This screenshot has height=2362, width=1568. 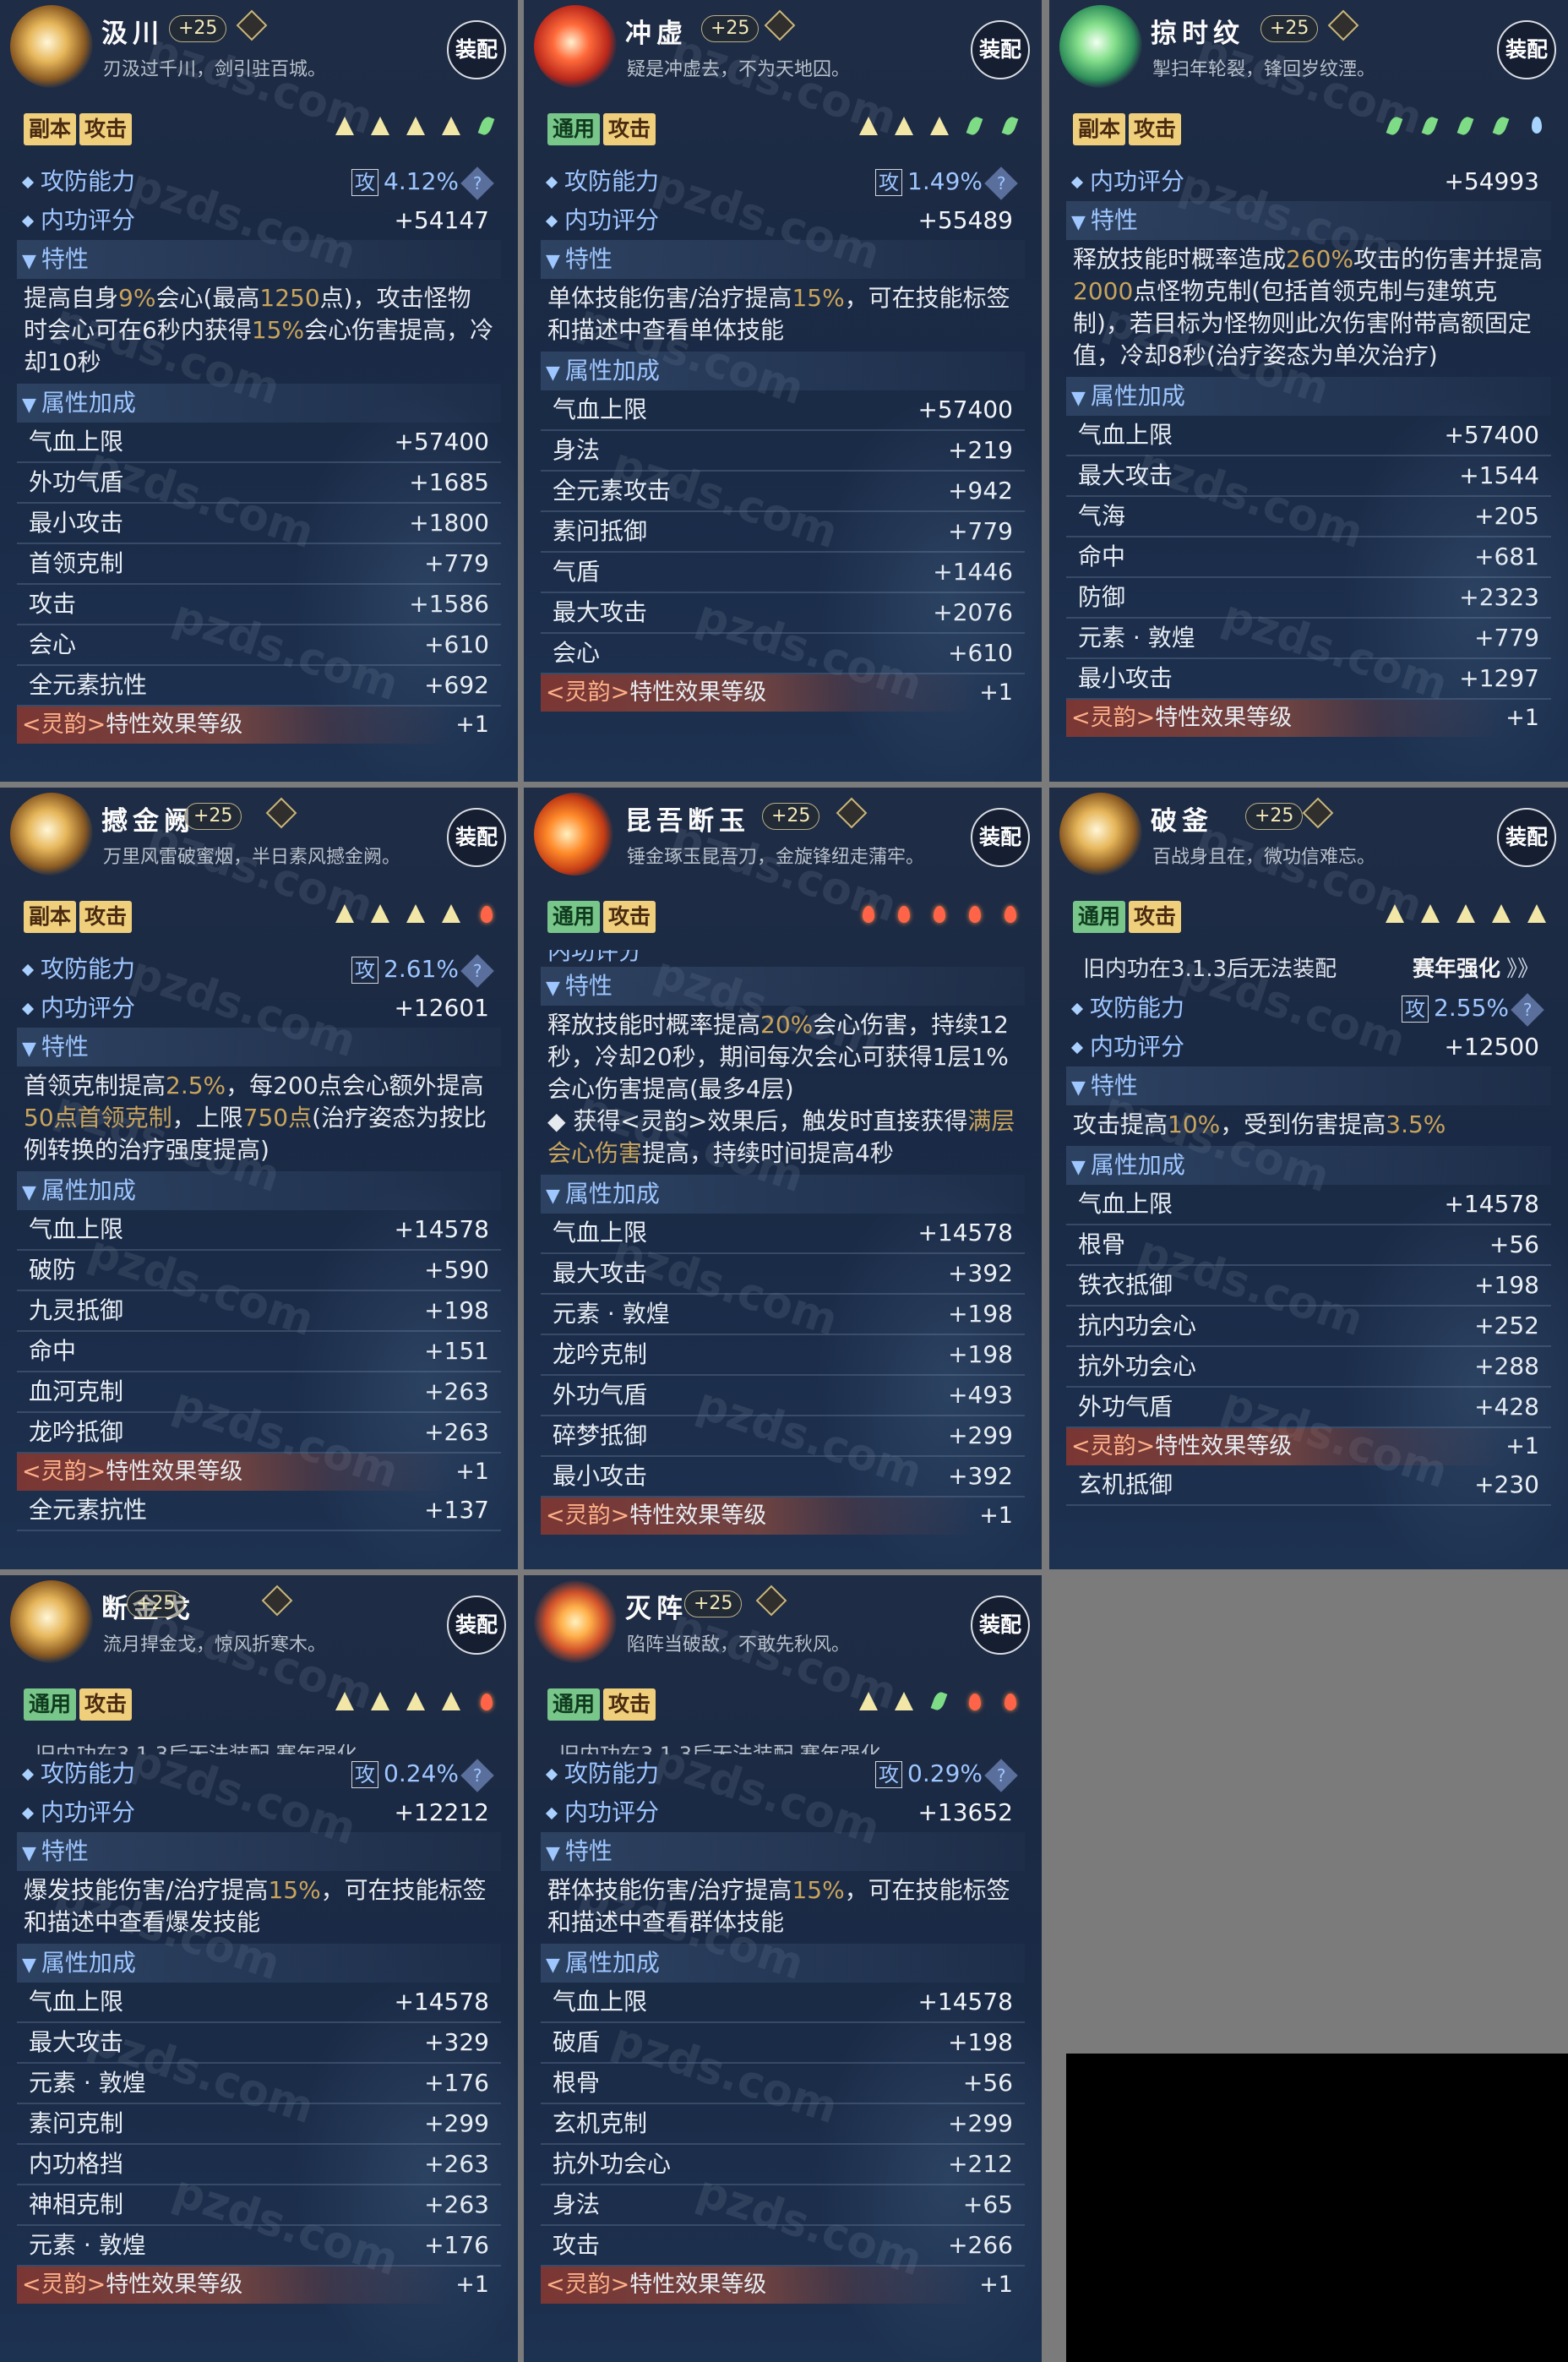 I want to click on attack-glyph-icon: 攻, so click(x=889, y=182).